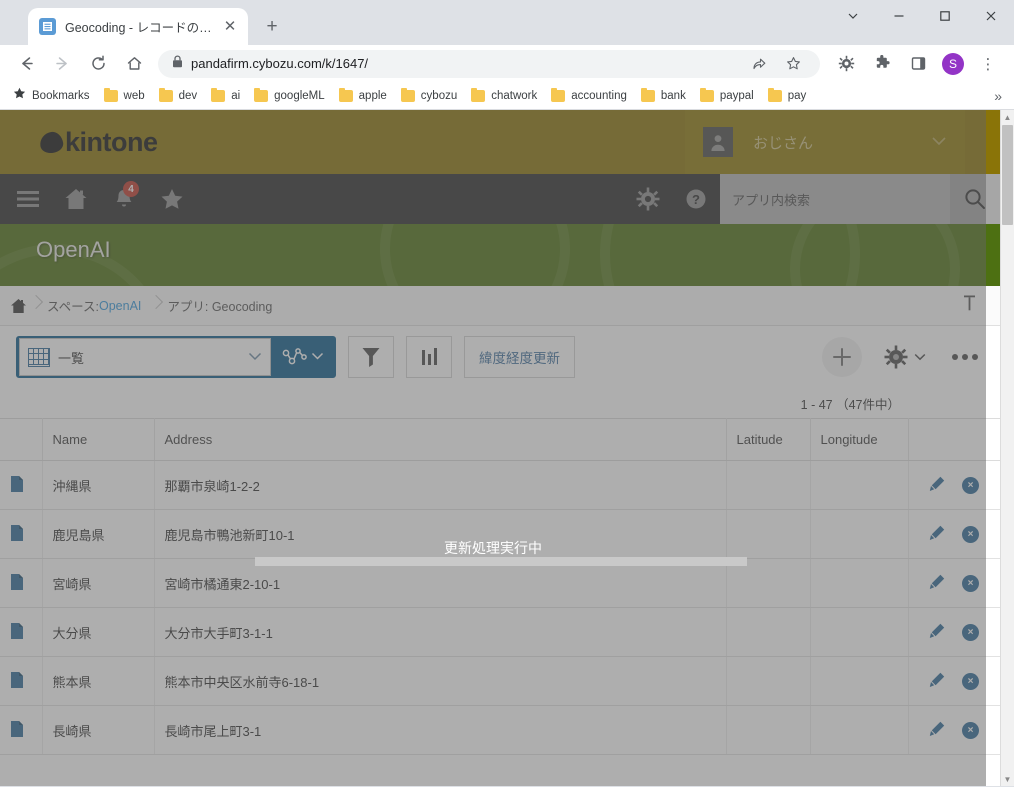 This screenshot has height=787, width=1014. What do you see at coordinates (853, 16) in the screenshot?
I see `tab-search-icon` at bounding box center [853, 16].